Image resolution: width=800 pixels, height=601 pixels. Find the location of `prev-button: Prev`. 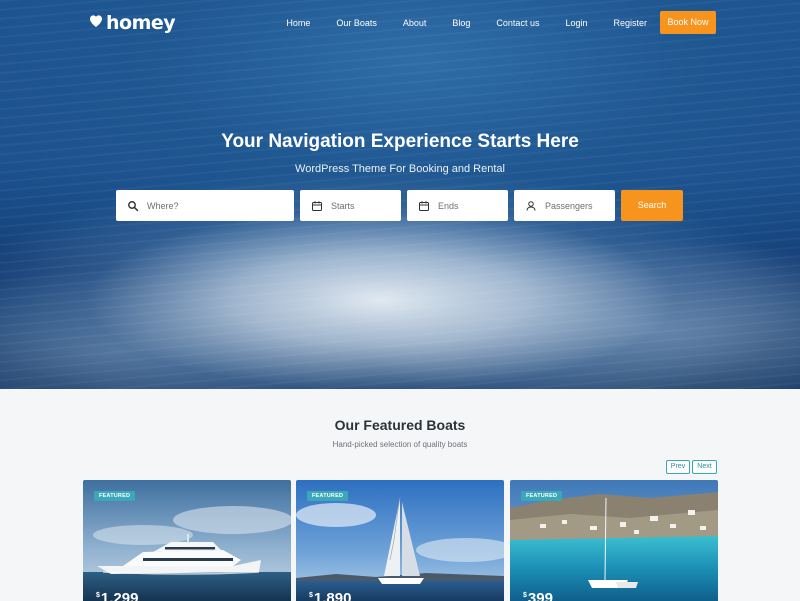

prev-button: Prev is located at coordinates (678, 467).